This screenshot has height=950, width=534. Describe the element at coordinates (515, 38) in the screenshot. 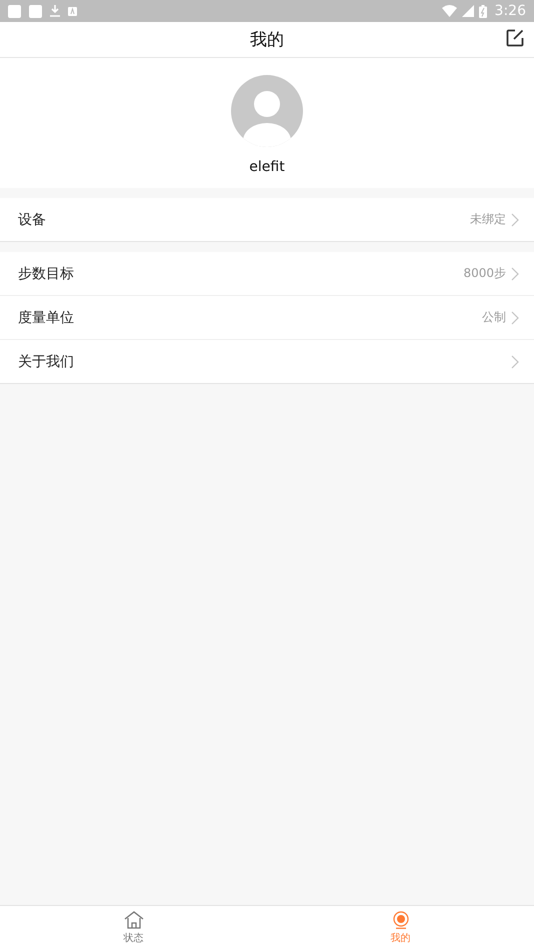

I see `edit-icon` at that location.